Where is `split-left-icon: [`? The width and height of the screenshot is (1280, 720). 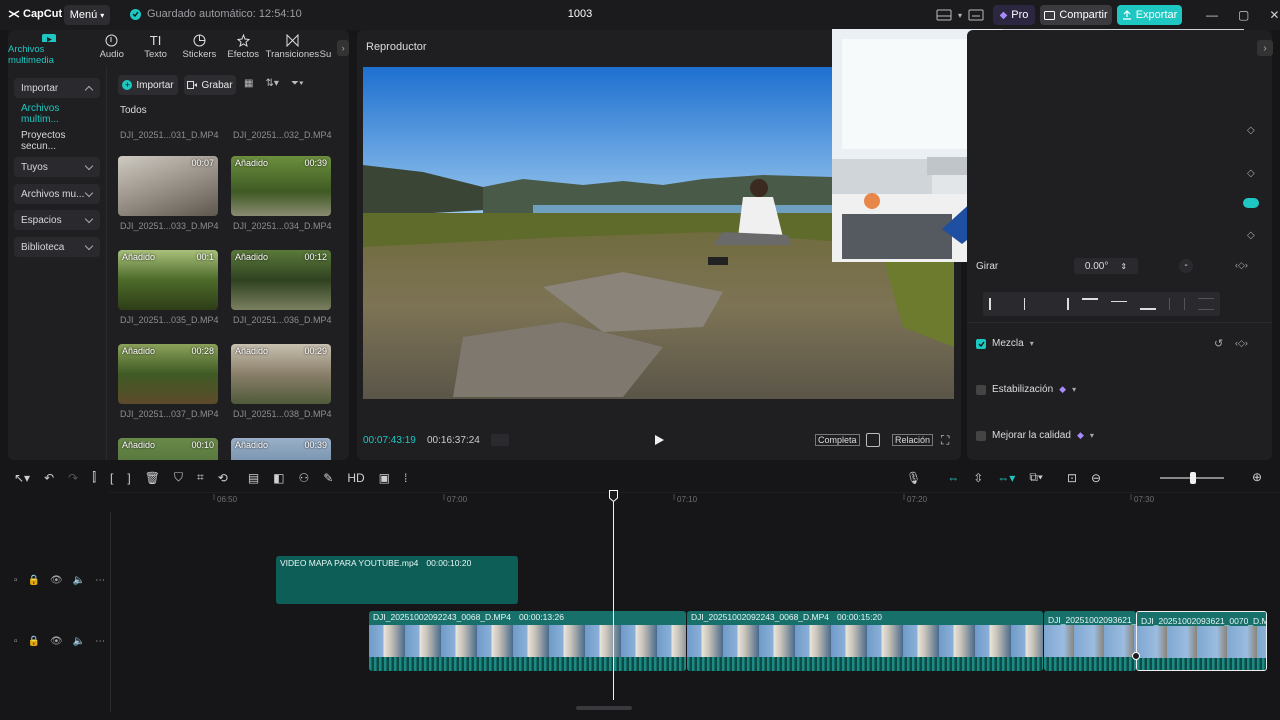 split-left-icon: [ is located at coordinates (111, 478).